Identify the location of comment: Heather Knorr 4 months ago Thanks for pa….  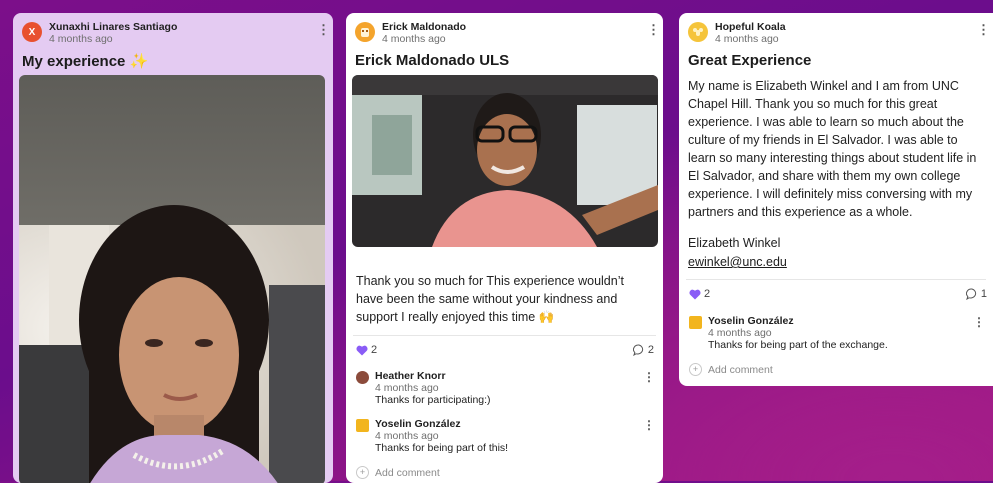
(505, 390).